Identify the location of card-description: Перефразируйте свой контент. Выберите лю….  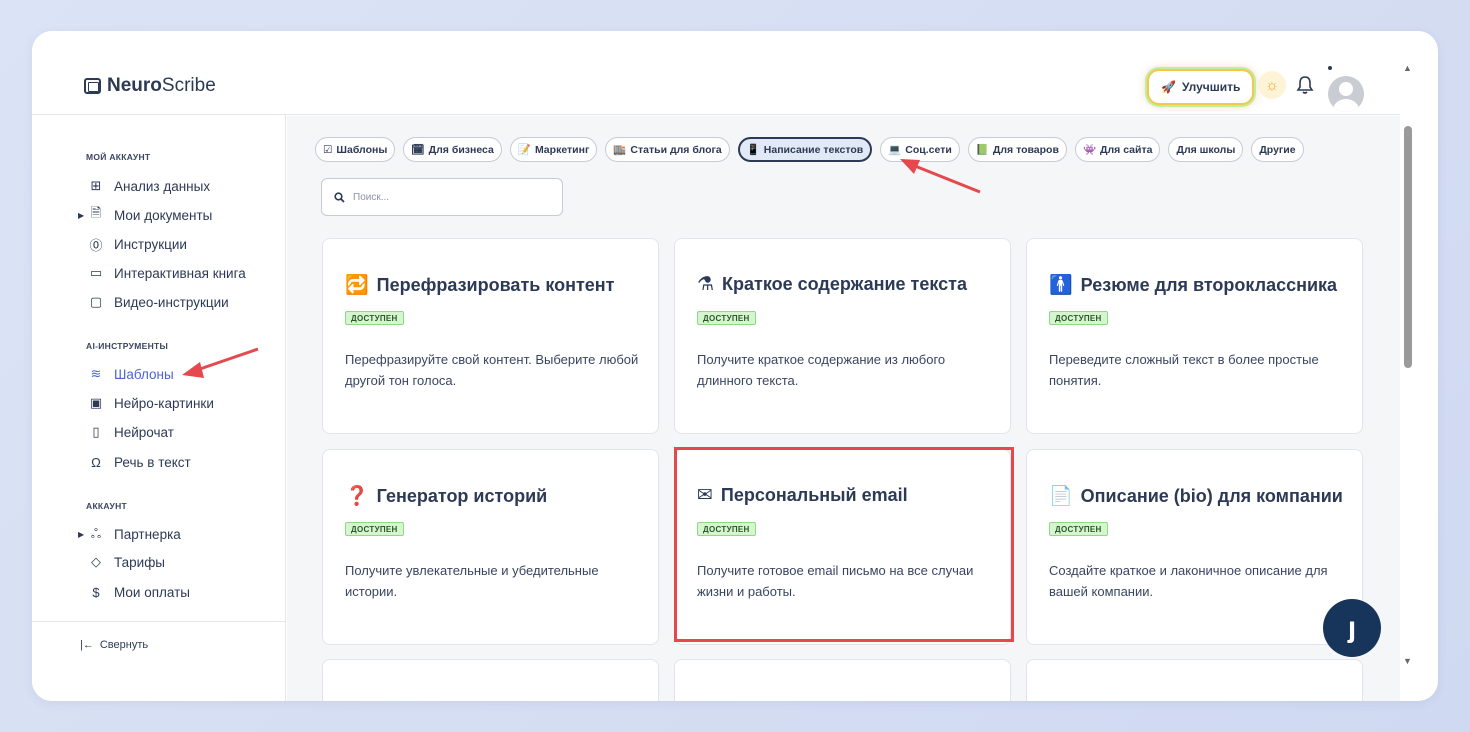
(492, 370).